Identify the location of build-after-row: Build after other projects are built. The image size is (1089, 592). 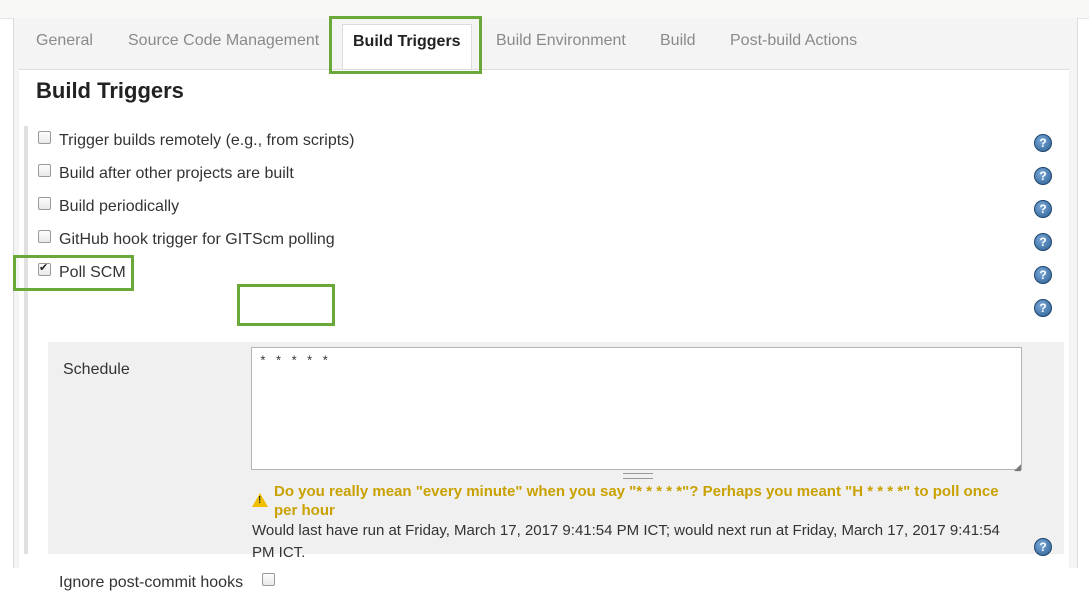
(166, 173).